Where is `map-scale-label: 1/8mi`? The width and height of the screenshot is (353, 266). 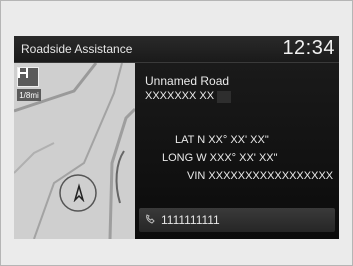 map-scale-label: 1/8mi is located at coordinates (29, 95).